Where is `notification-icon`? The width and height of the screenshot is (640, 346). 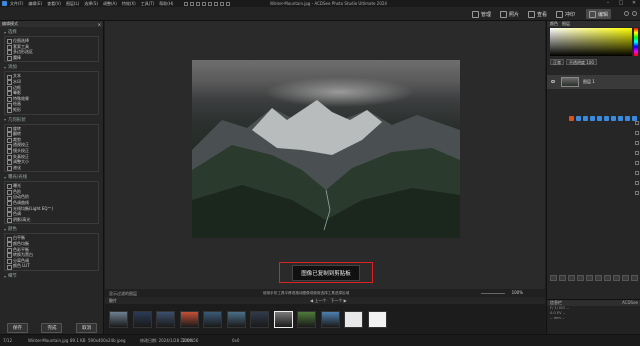
notification-icon is located at coordinates (626, 13).